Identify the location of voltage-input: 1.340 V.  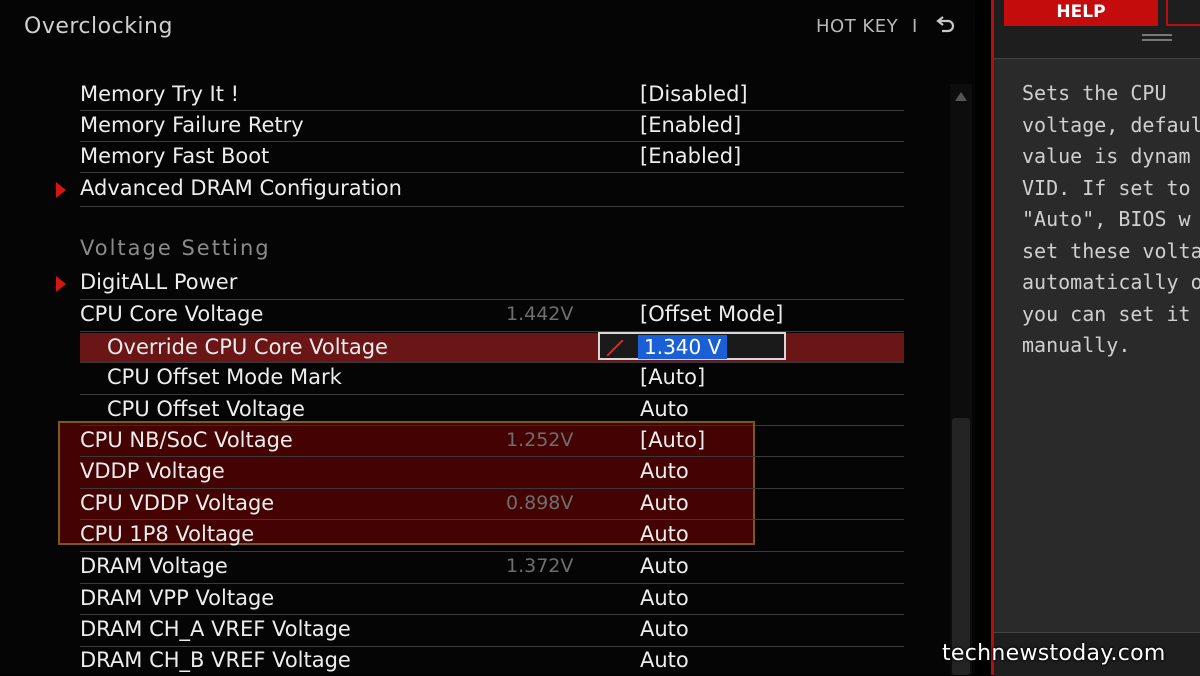
(692, 346).